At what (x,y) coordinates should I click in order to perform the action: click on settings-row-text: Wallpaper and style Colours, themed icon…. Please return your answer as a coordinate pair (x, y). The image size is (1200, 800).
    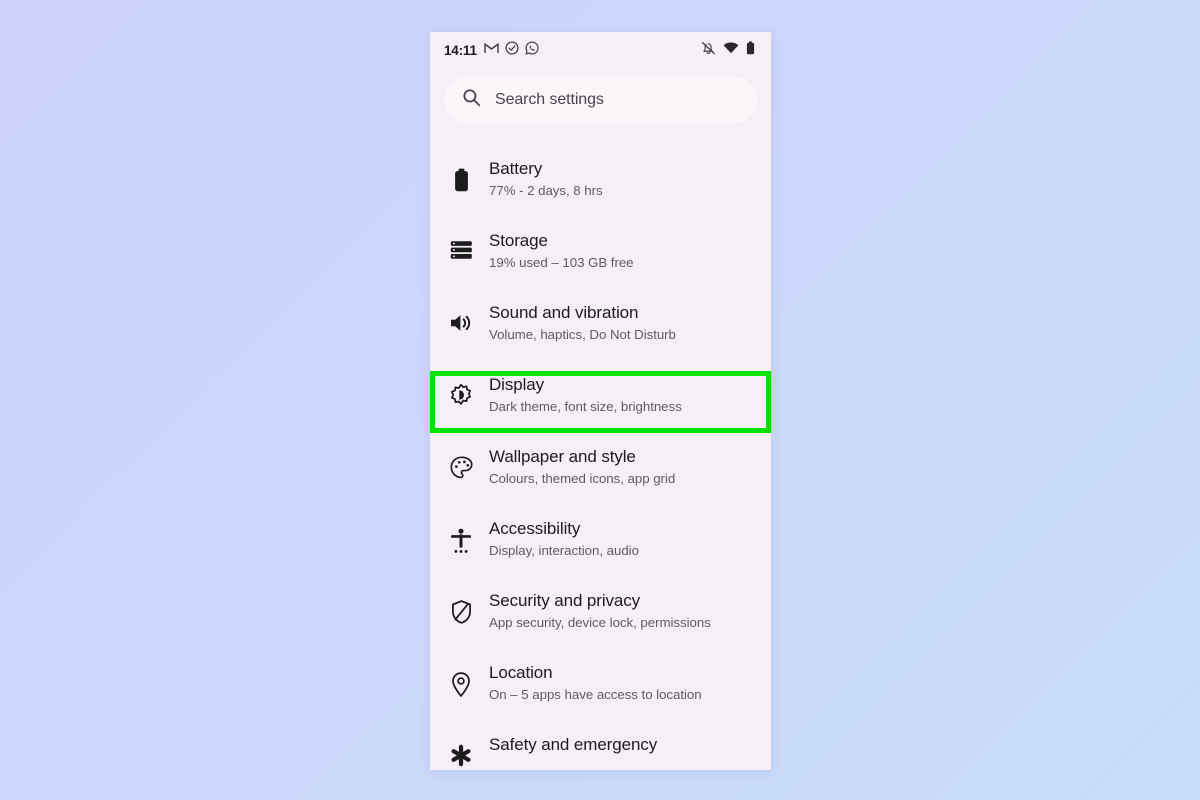
    Looking at the image, I should click on (576, 464).